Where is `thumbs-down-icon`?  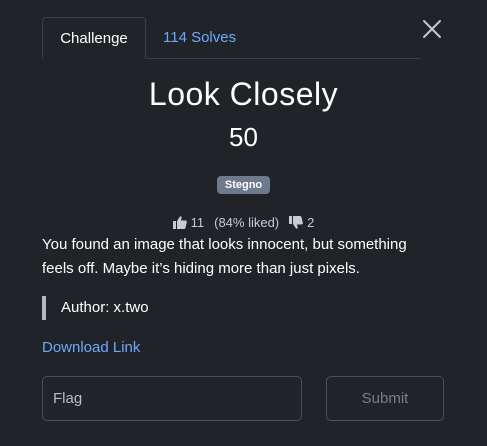
thumbs-down-icon is located at coordinates (296, 222).